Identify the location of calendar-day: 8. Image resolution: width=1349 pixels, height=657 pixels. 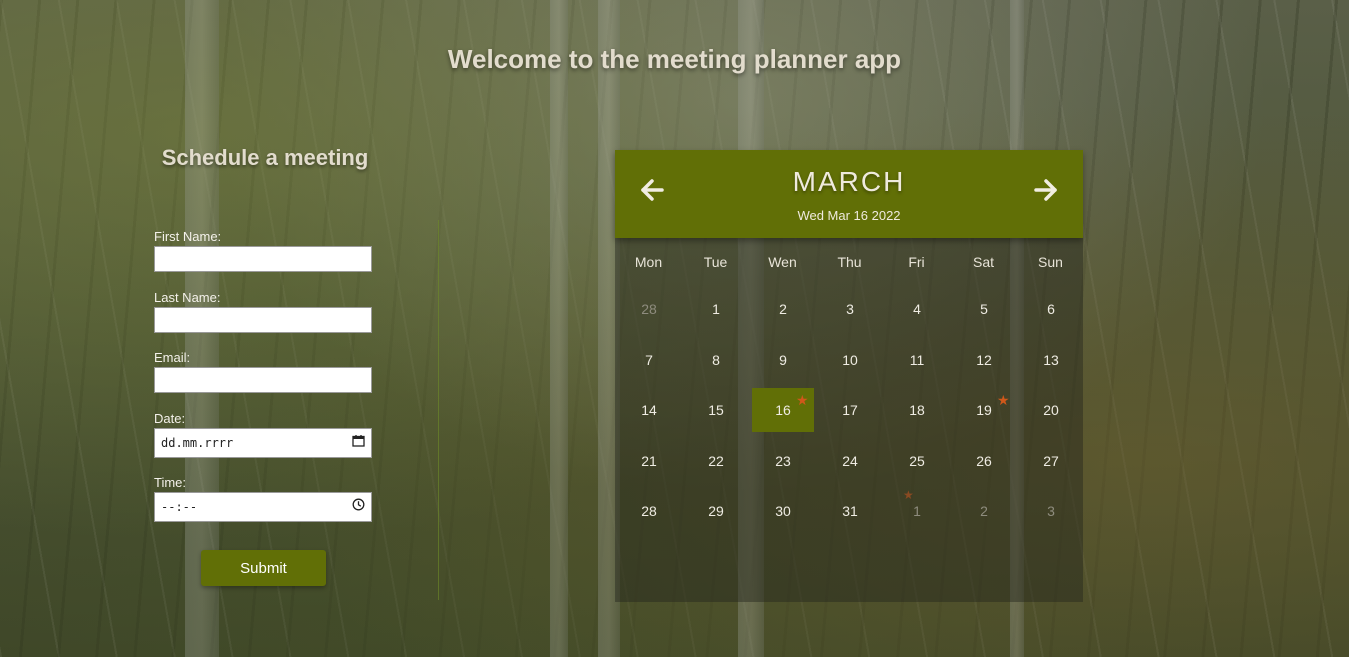
(716, 360).